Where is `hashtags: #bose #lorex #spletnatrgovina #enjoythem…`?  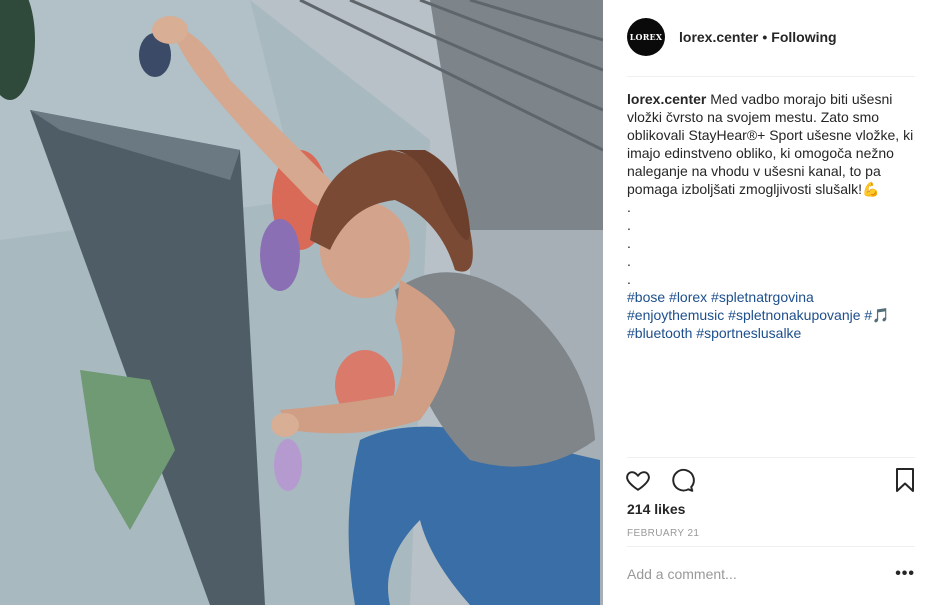
hashtags: #bose #lorex #spletnatrgovina #enjoythem… is located at coordinates (772, 315).